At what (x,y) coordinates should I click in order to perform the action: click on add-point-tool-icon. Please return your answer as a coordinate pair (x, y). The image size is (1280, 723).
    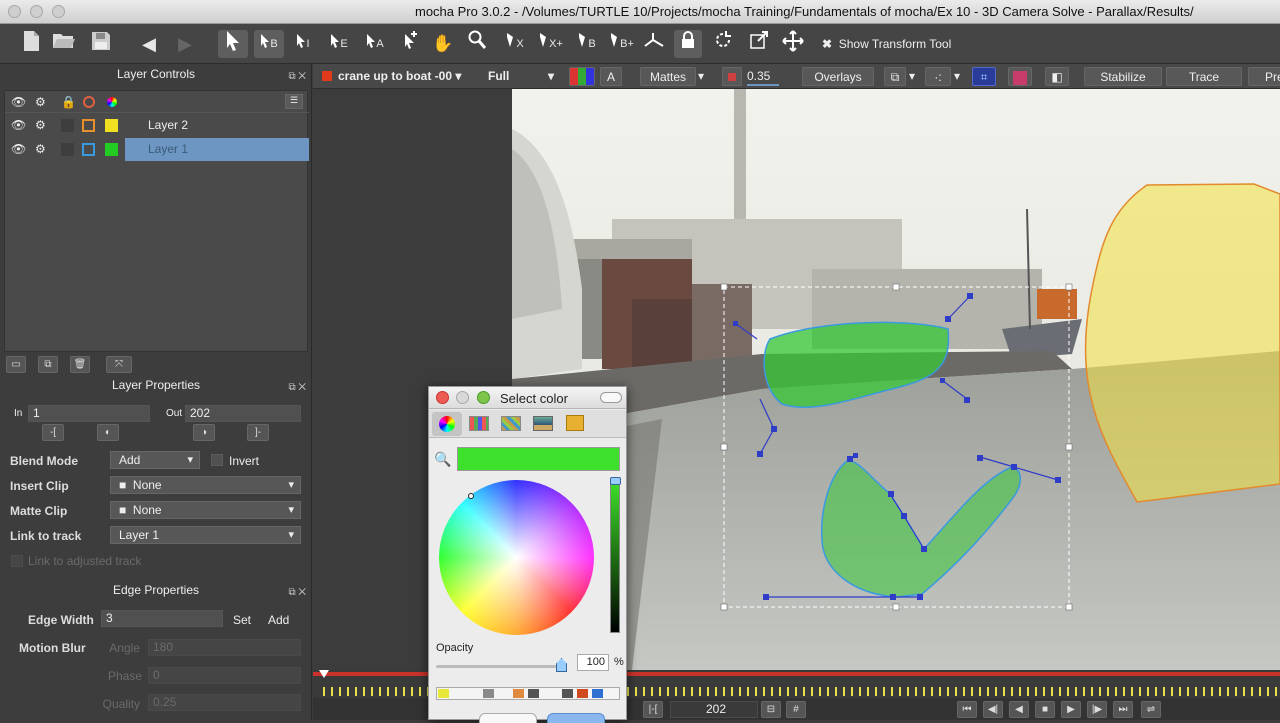
    Looking at the image, I should click on (410, 44).